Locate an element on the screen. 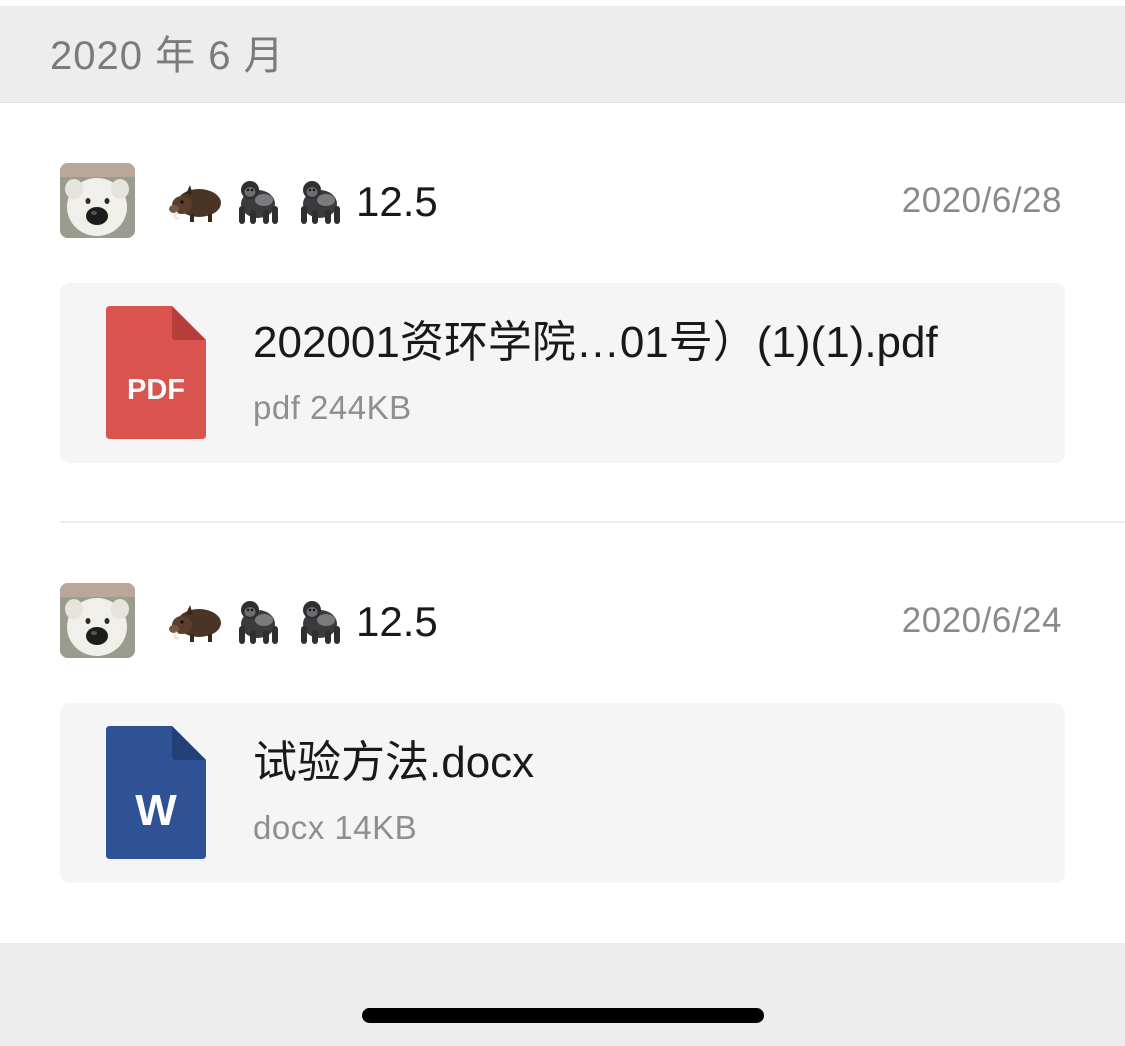 The width and height of the screenshot is (1125, 1046). word-icon-label: W is located at coordinates (156, 810).